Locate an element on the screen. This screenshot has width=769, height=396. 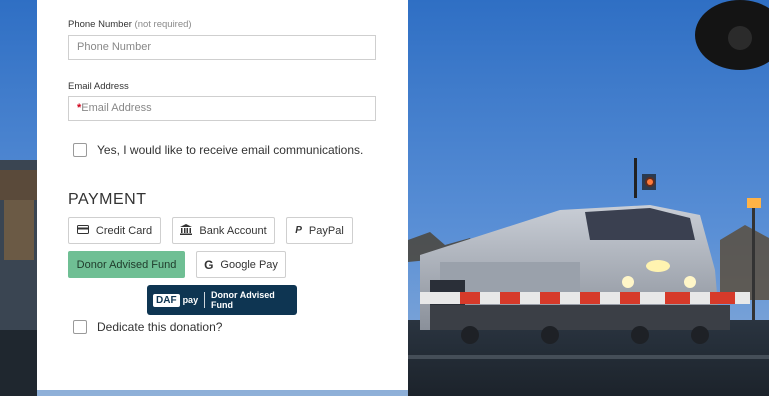
donor-advised-fund-button: Donor Advised Fund is located at coordinates (126, 264).